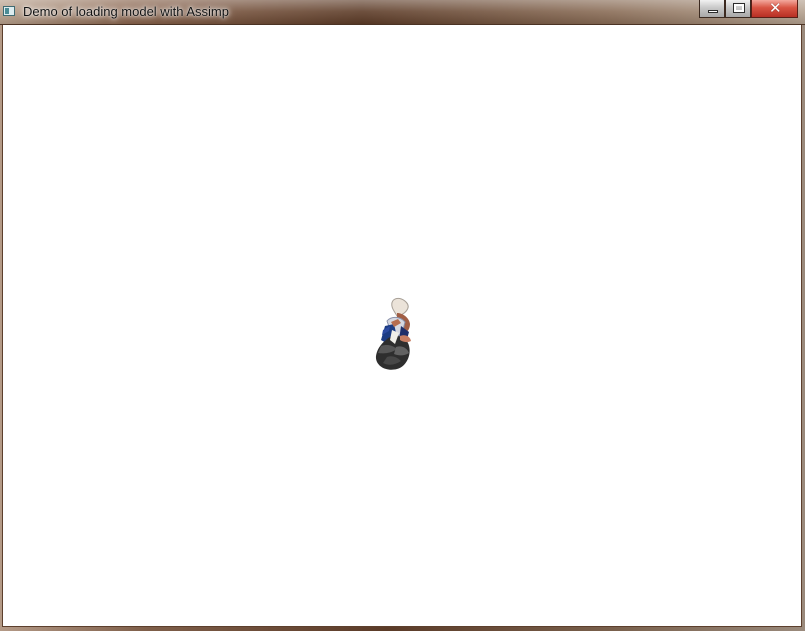 The width and height of the screenshot is (805, 631). I want to click on close-icon: ✕, so click(775, 8).